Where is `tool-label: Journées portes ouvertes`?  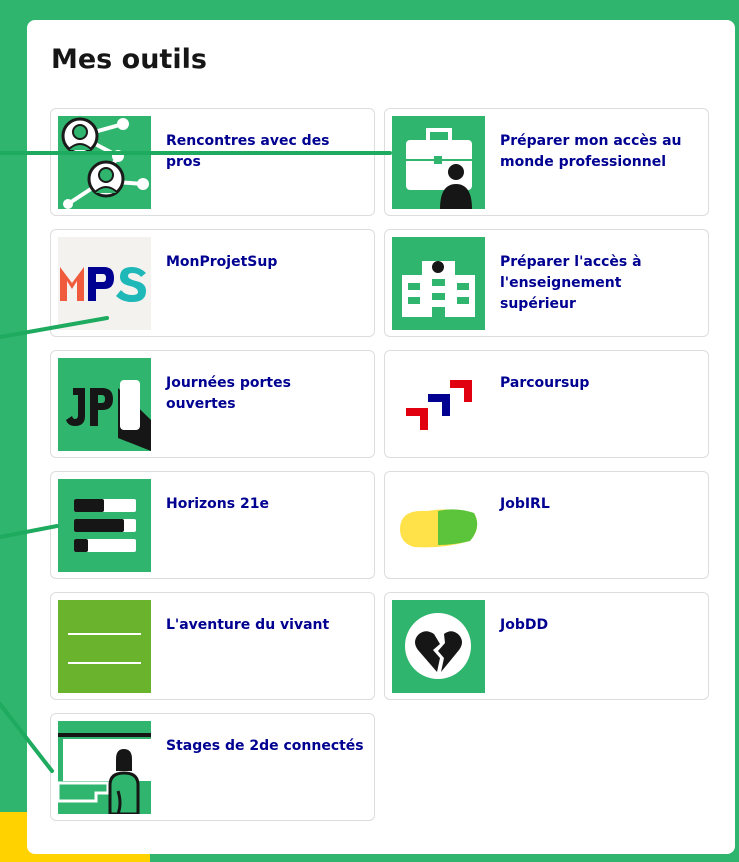 tool-label: Journées portes ouvertes is located at coordinates (228, 393).